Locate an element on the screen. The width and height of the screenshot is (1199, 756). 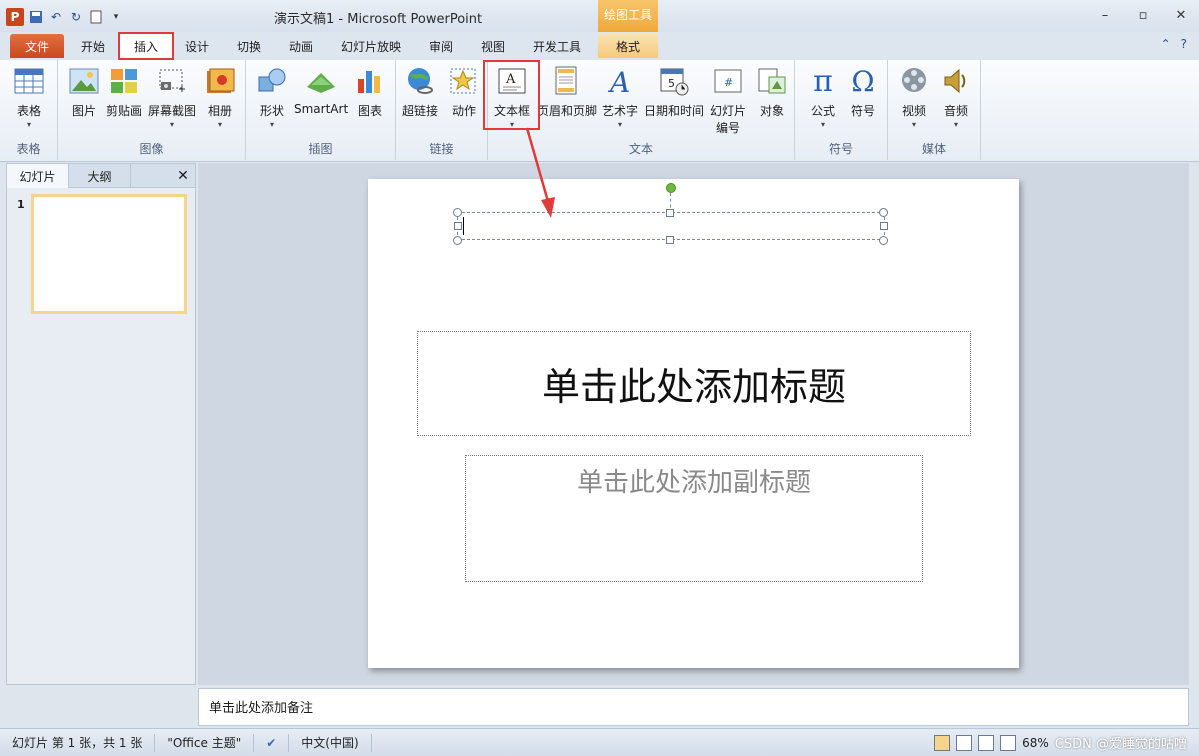
calendar-clock-icon: 5 is located at coordinates (674, 81).